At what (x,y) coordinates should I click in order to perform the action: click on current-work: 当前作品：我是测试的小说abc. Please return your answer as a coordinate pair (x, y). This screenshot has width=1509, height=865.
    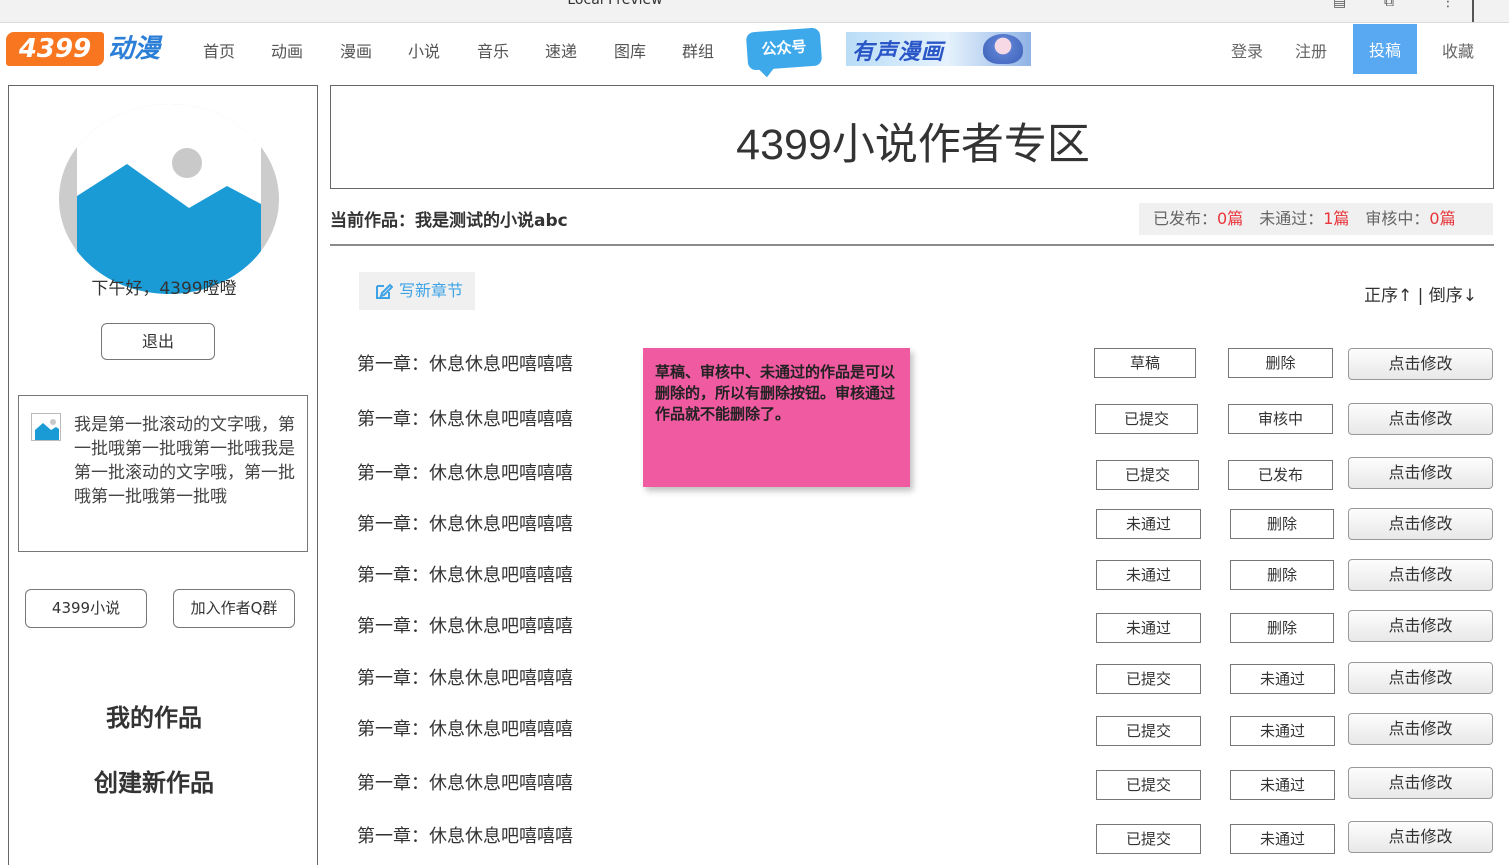
    Looking at the image, I should click on (449, 218).